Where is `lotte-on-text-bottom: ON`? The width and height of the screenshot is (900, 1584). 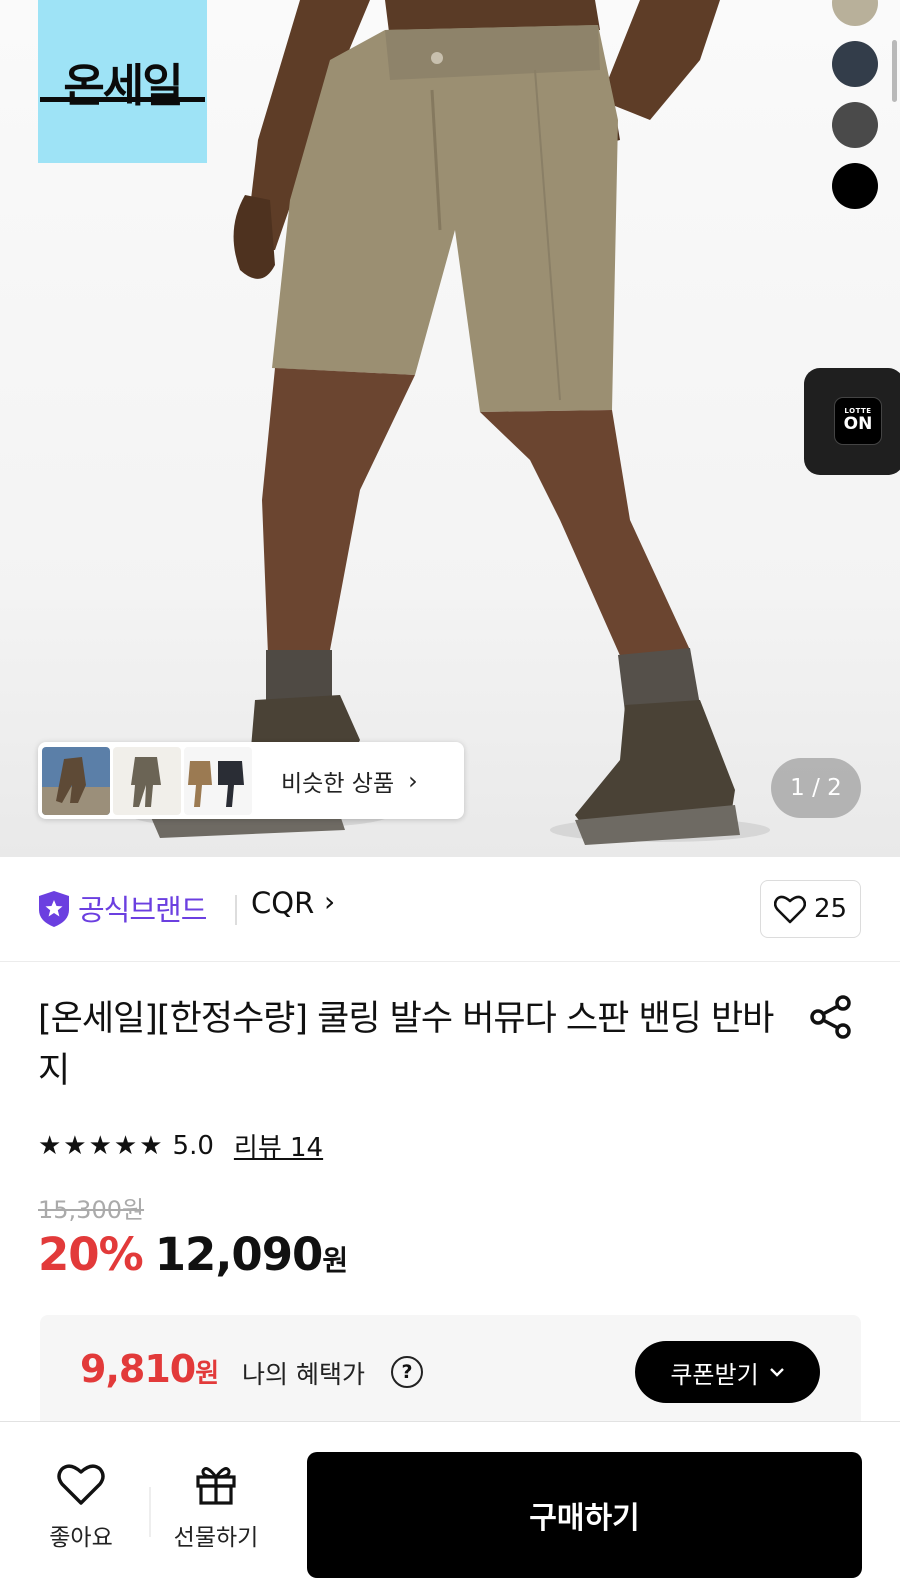
lotte-on-text-bottom: ON is located at coordinates (858, 424).